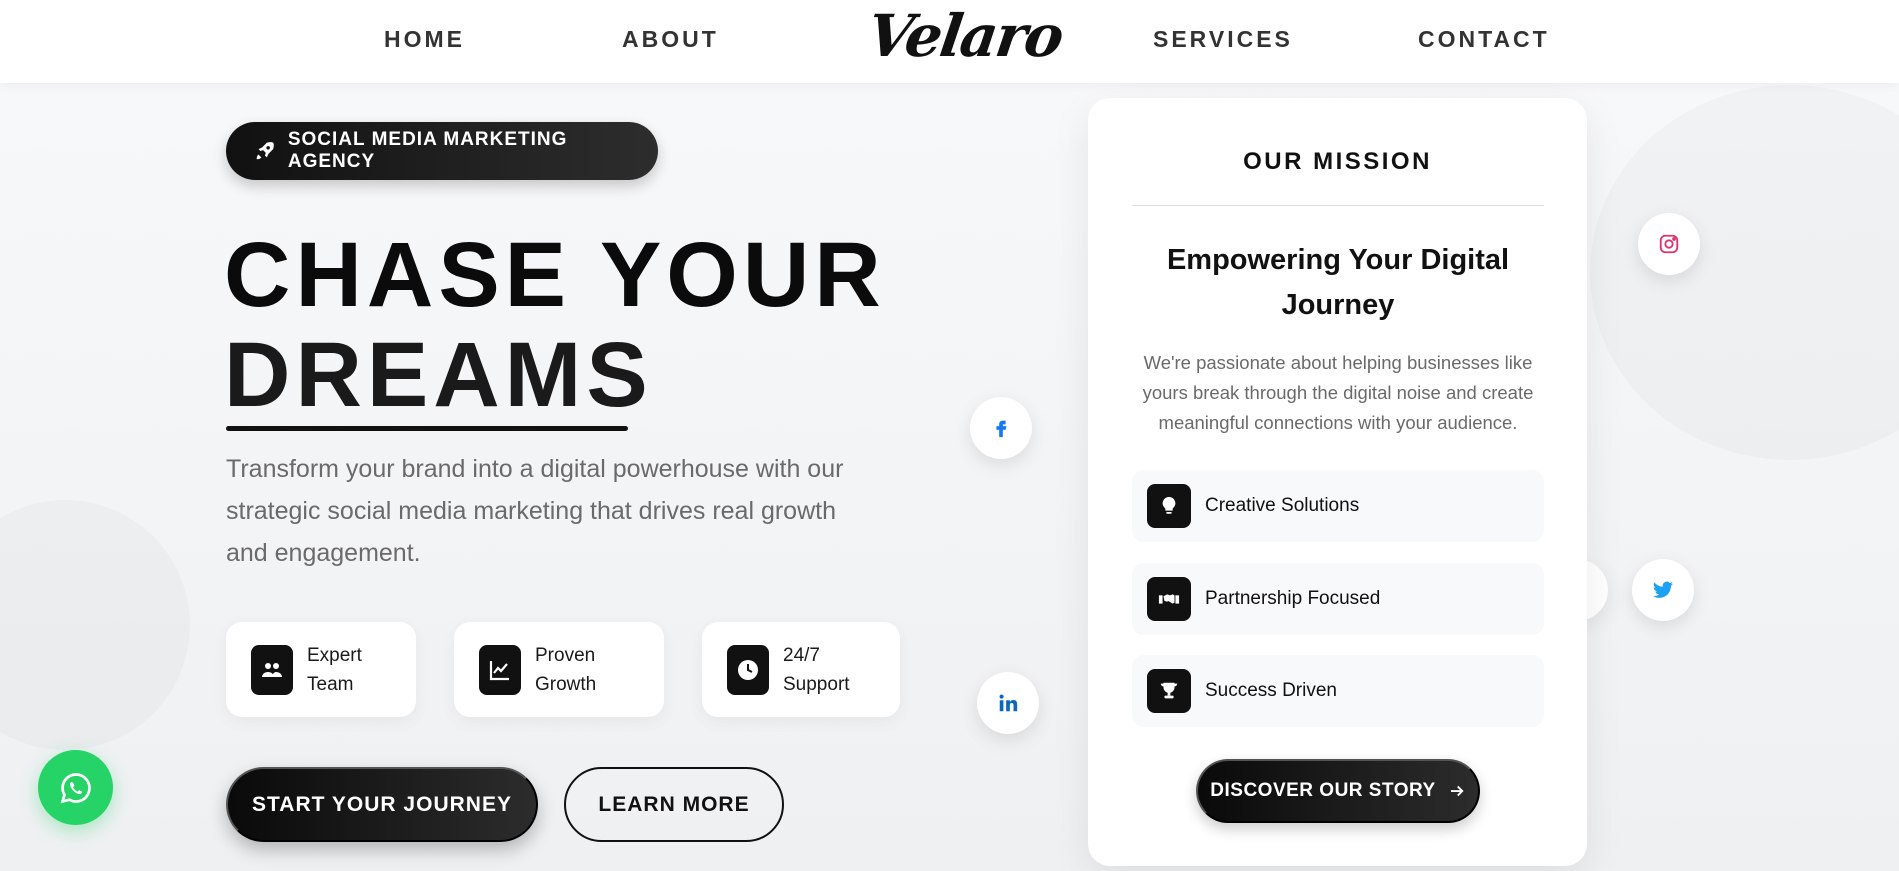  What do you see at coordinates (1338, 205) in the screenshot?
I see `divider` at bounding box center [1338, 205].